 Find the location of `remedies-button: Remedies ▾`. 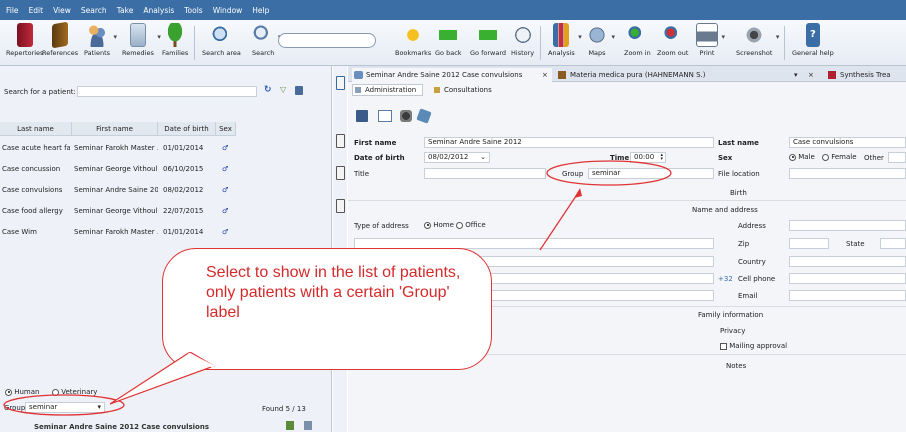

remedies-button: Remedies ▾ is located at coordinates (141, 40).